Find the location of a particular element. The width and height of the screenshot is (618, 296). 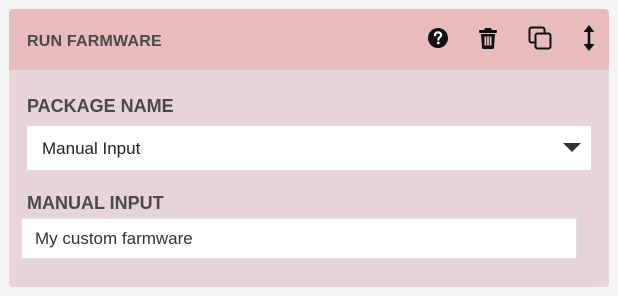

move-icon is located at coordinates (589, 38).